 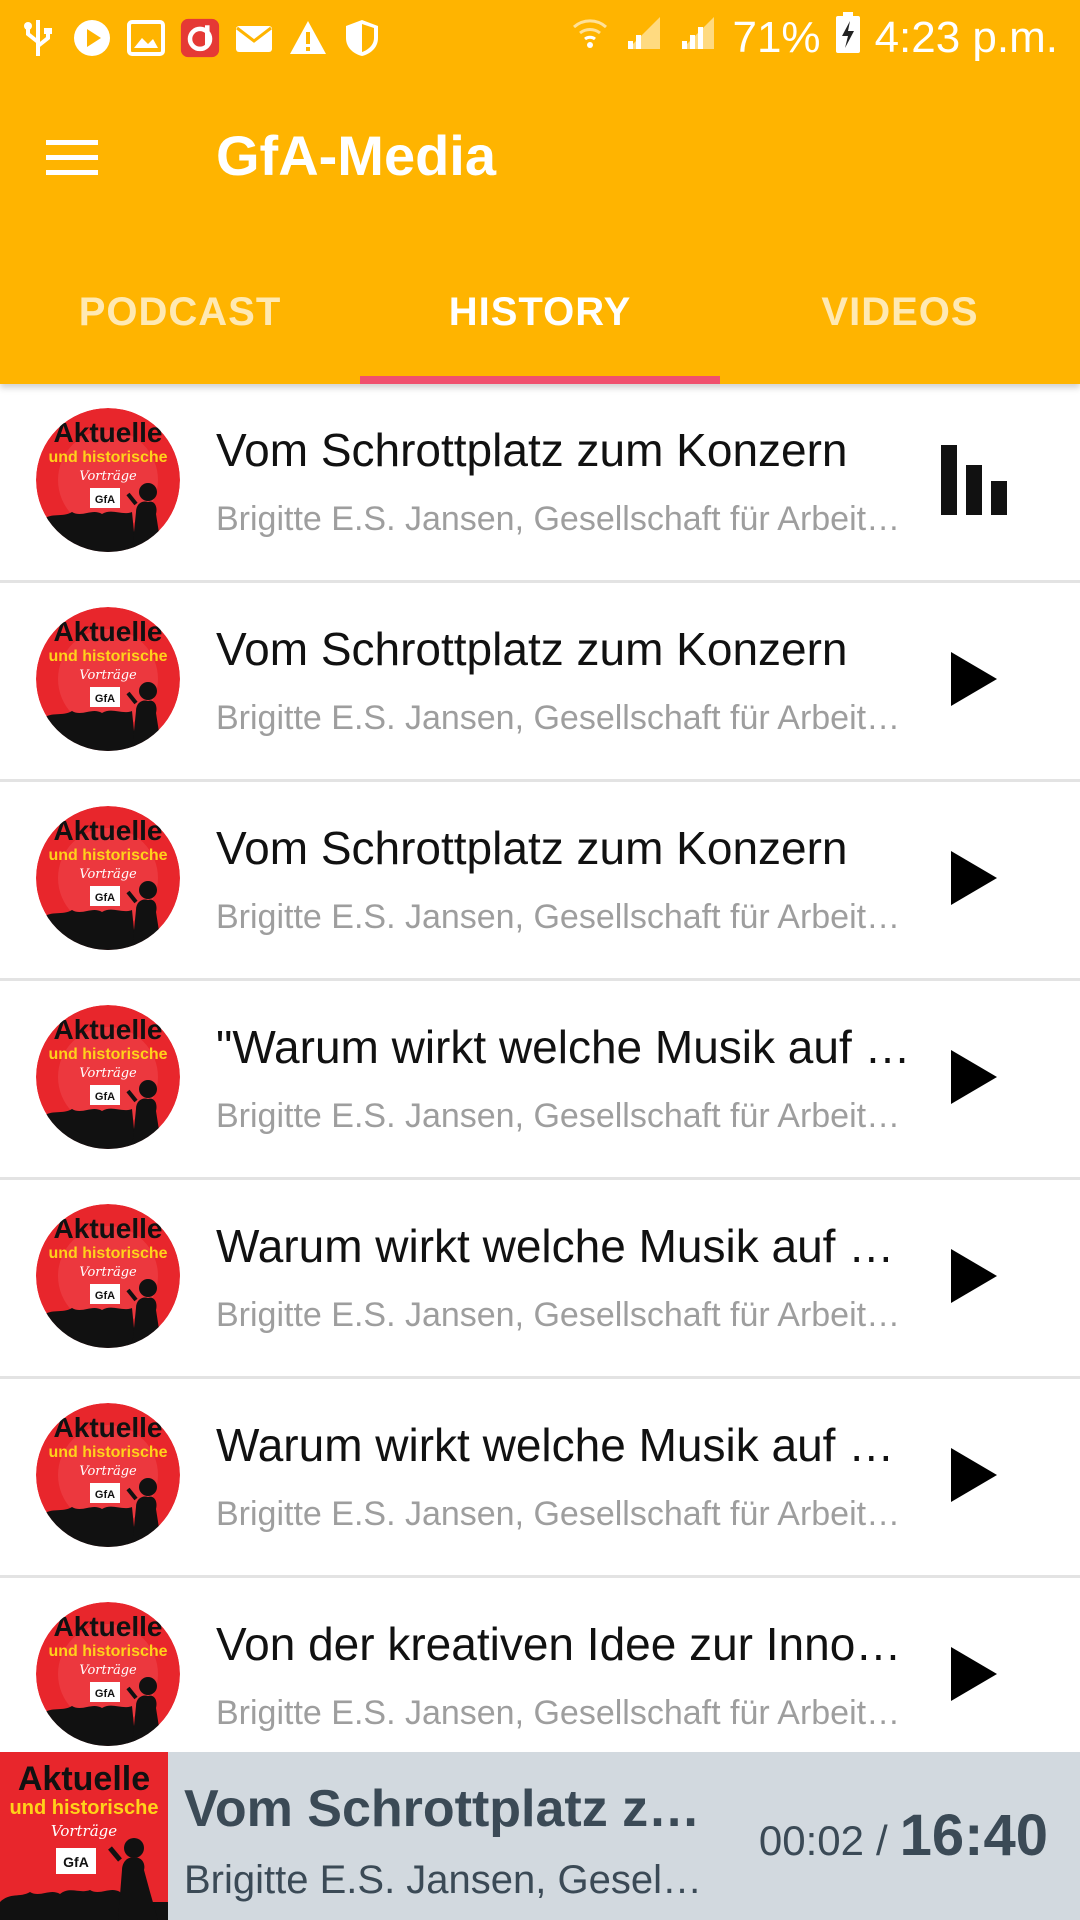 What do you see at coordinates (180, 312) in the screenshot?
I see `tab-podcast: PODCAST` at bounding box center [180, 312].